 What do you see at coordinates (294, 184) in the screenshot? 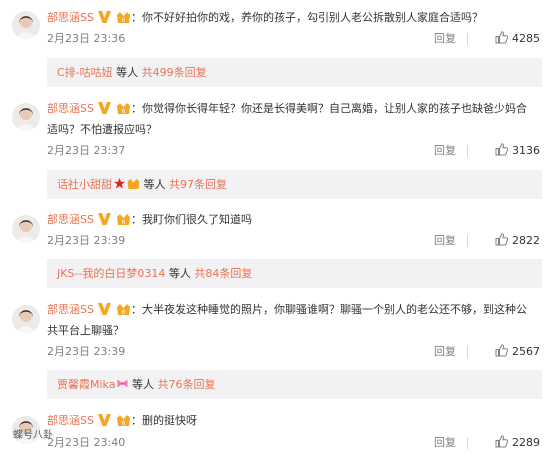
I see `reply-summary: 话社小甜甜 等人 共97条回复` at bounding box center [294, 184].